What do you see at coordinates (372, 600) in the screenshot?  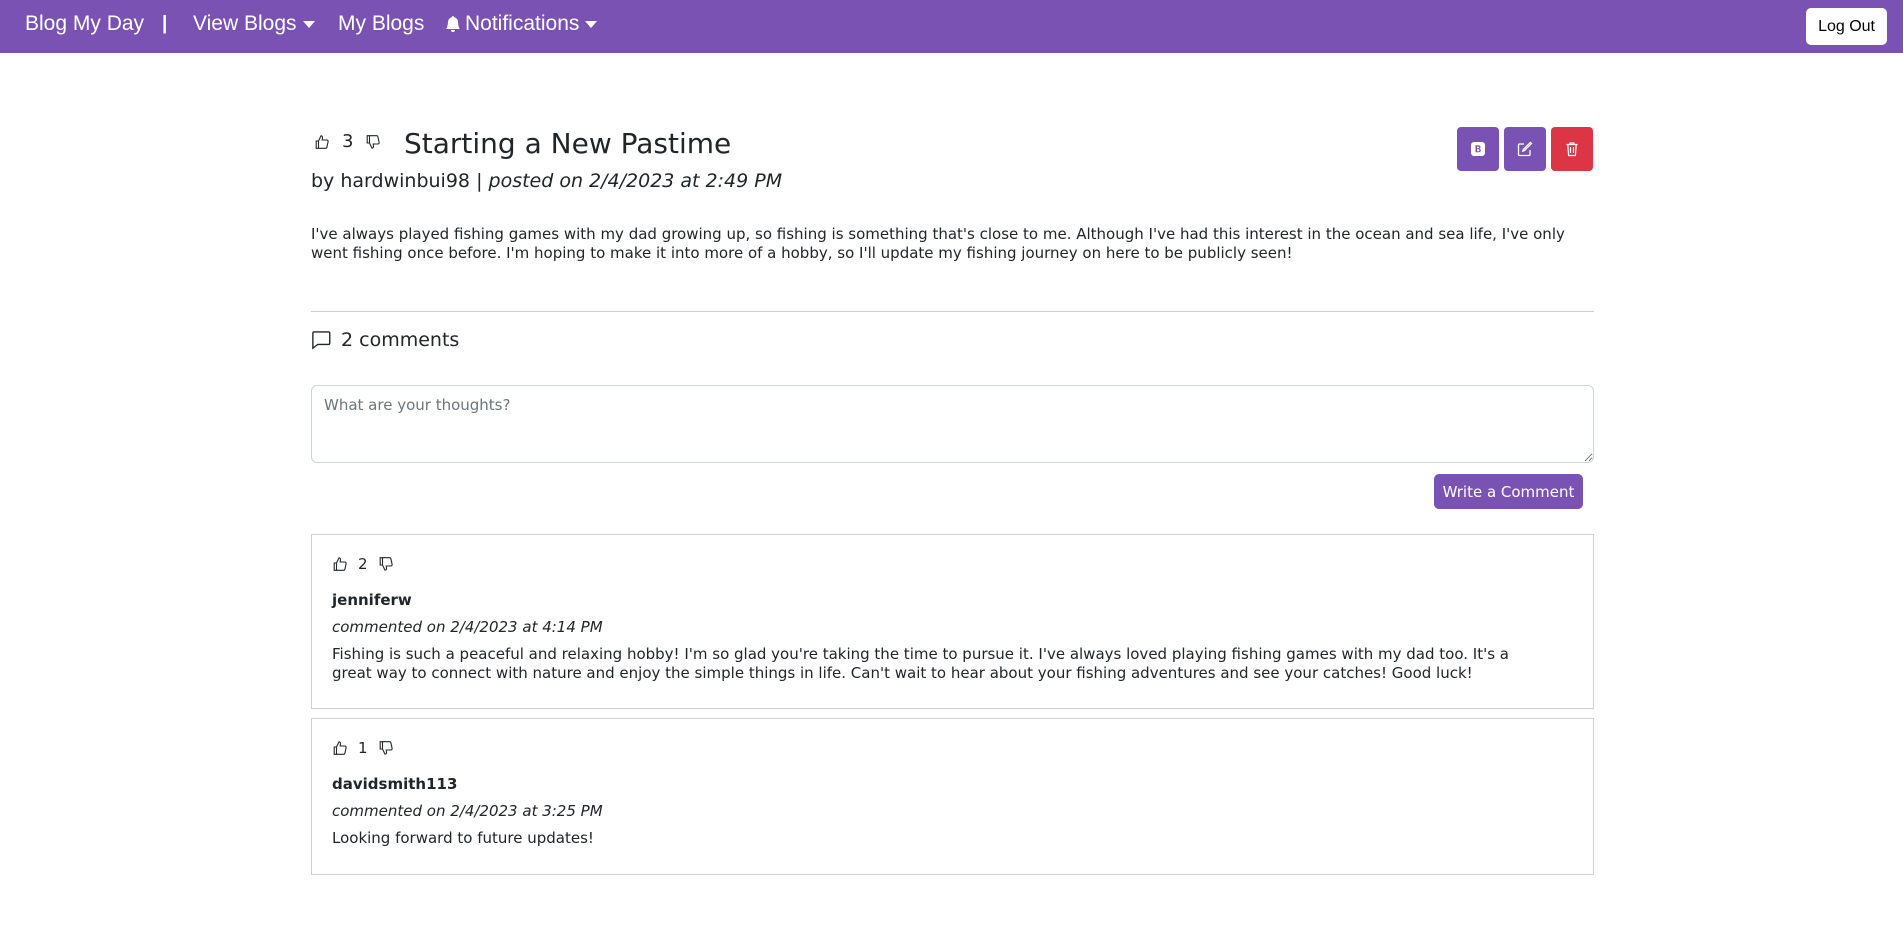 I see `comment-author: jenniferw` at bounding box center [372, 600].